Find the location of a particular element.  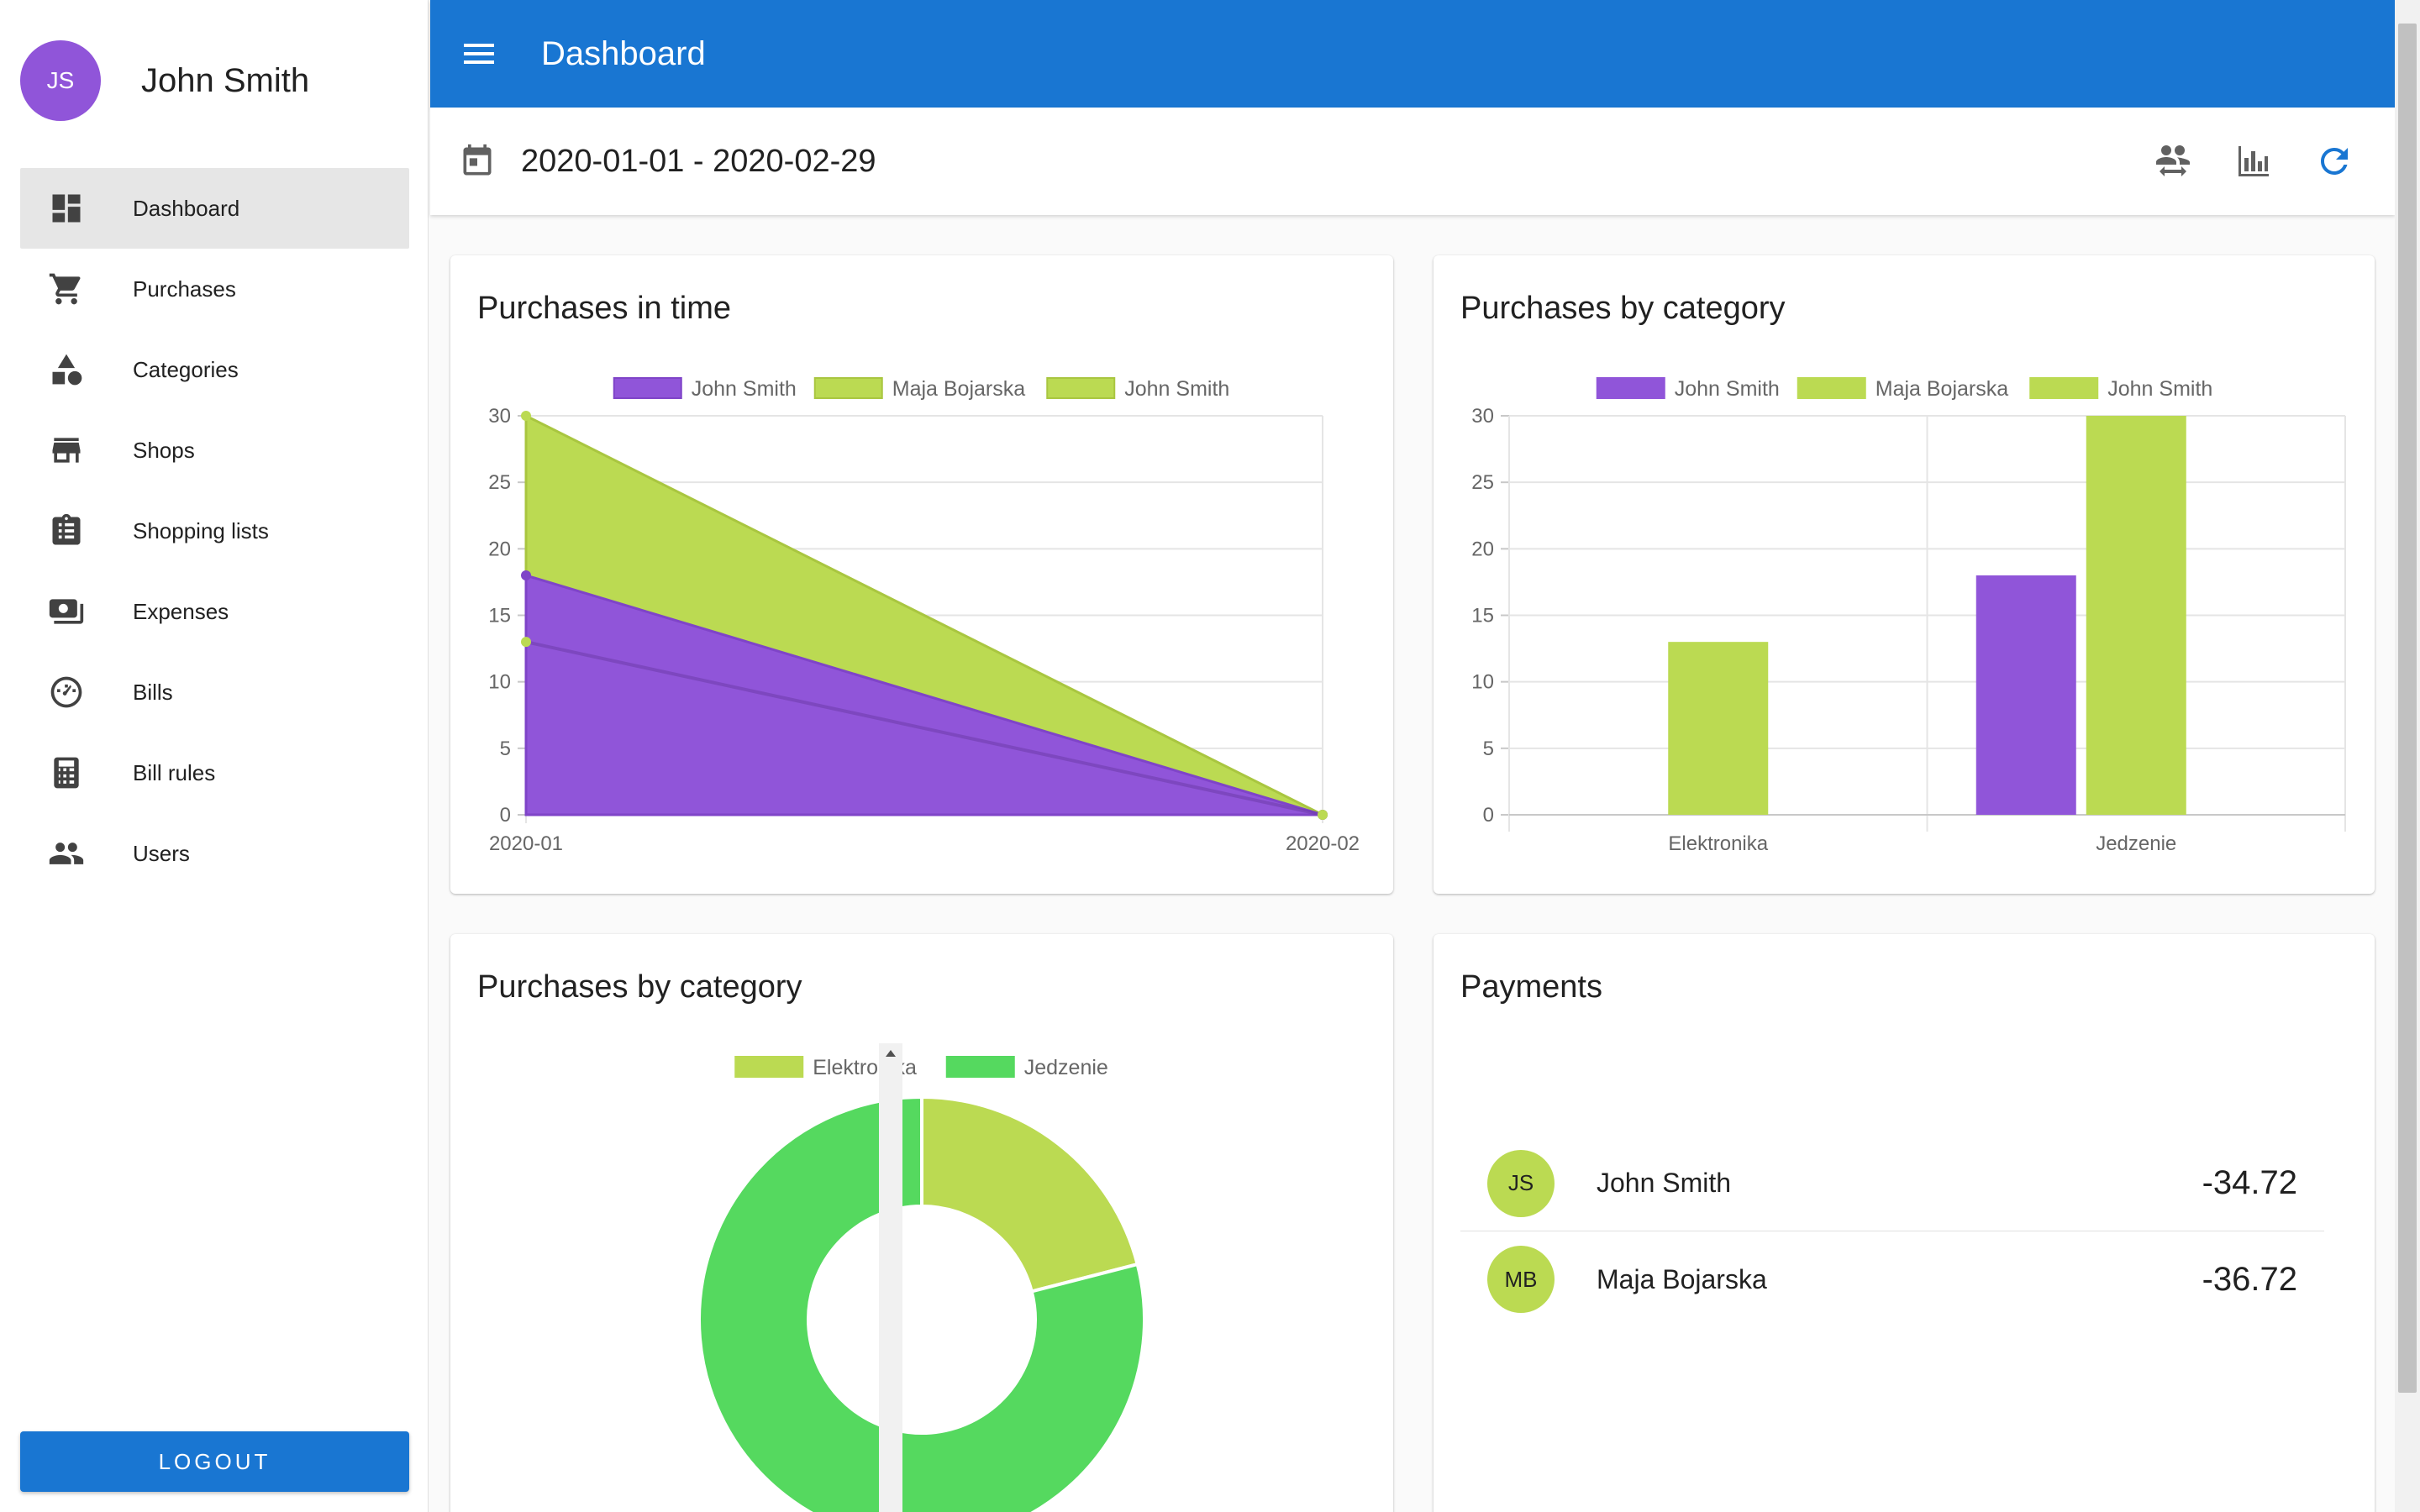

sidebar-item-users: Users is located at coordinates (214, 853).